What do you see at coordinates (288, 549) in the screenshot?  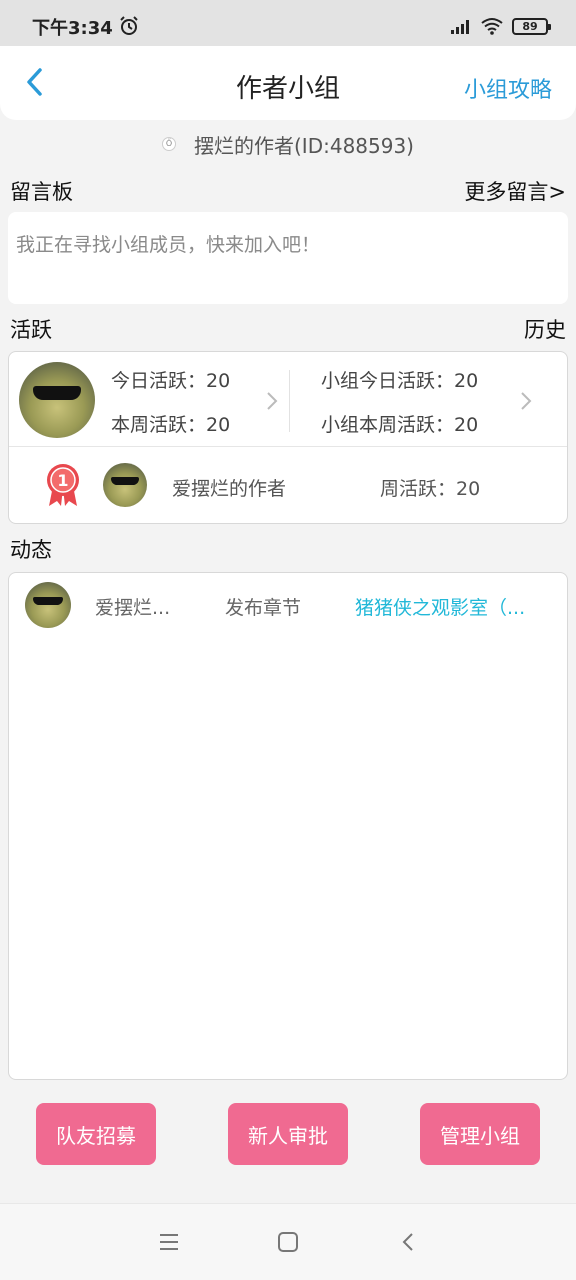 I see `feed-header: 动态` at bounding box center [288, 549].